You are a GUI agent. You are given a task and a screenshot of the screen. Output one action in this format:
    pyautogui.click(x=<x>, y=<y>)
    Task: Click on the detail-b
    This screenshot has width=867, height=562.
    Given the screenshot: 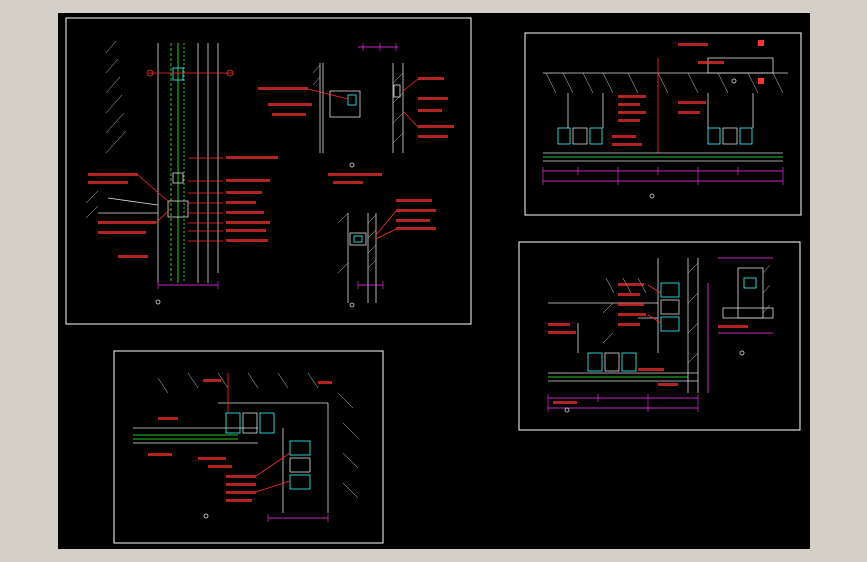 What is the action you would take?
    pyautogui.click(x=382, y=240)
    